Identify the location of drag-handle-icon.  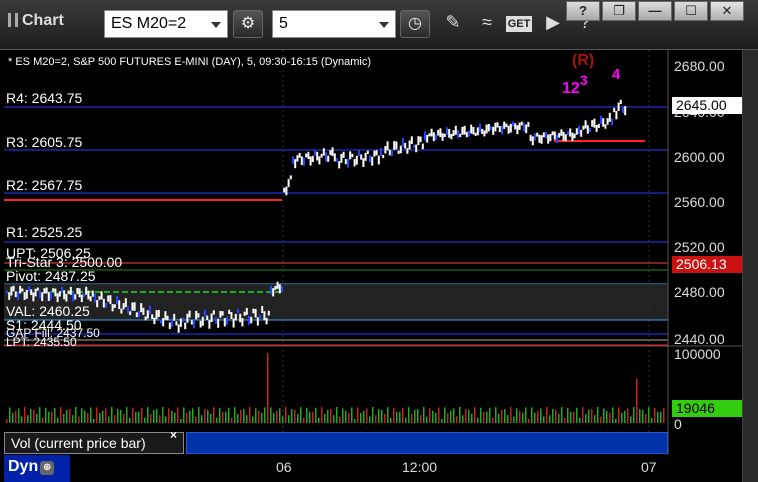
(13, 20).